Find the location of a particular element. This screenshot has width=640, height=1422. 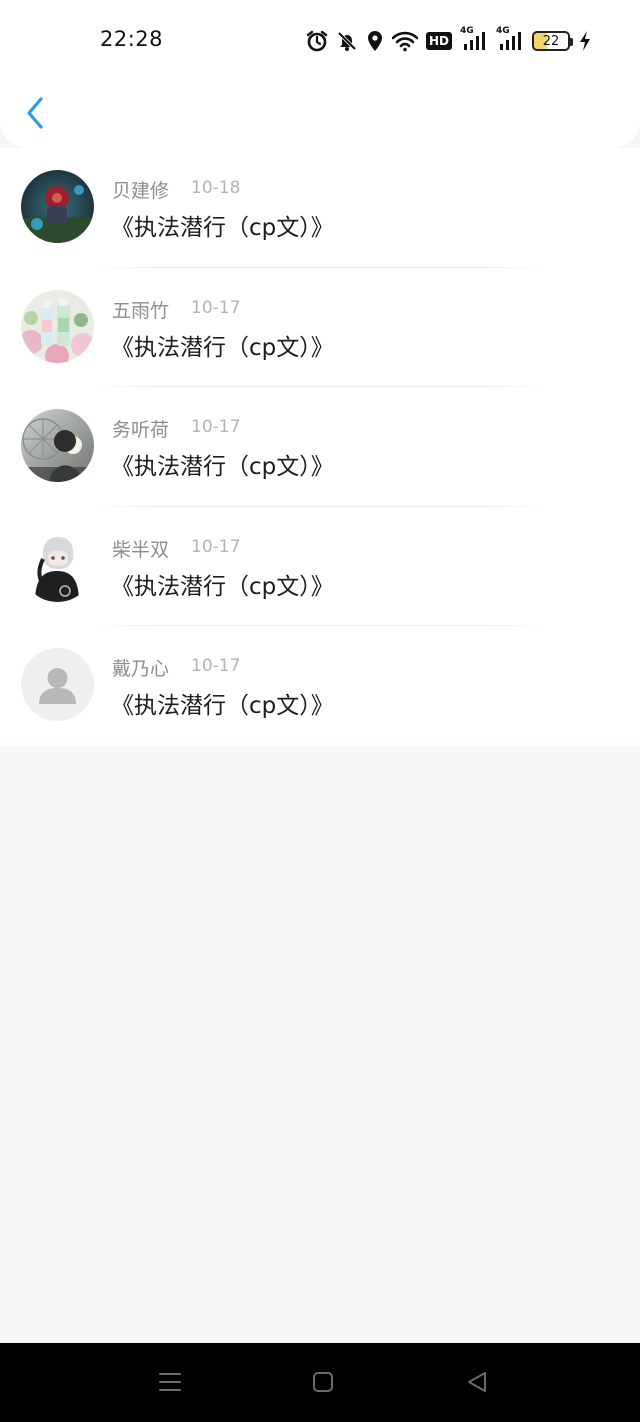

home-button is located at coordinates (323, 1382).